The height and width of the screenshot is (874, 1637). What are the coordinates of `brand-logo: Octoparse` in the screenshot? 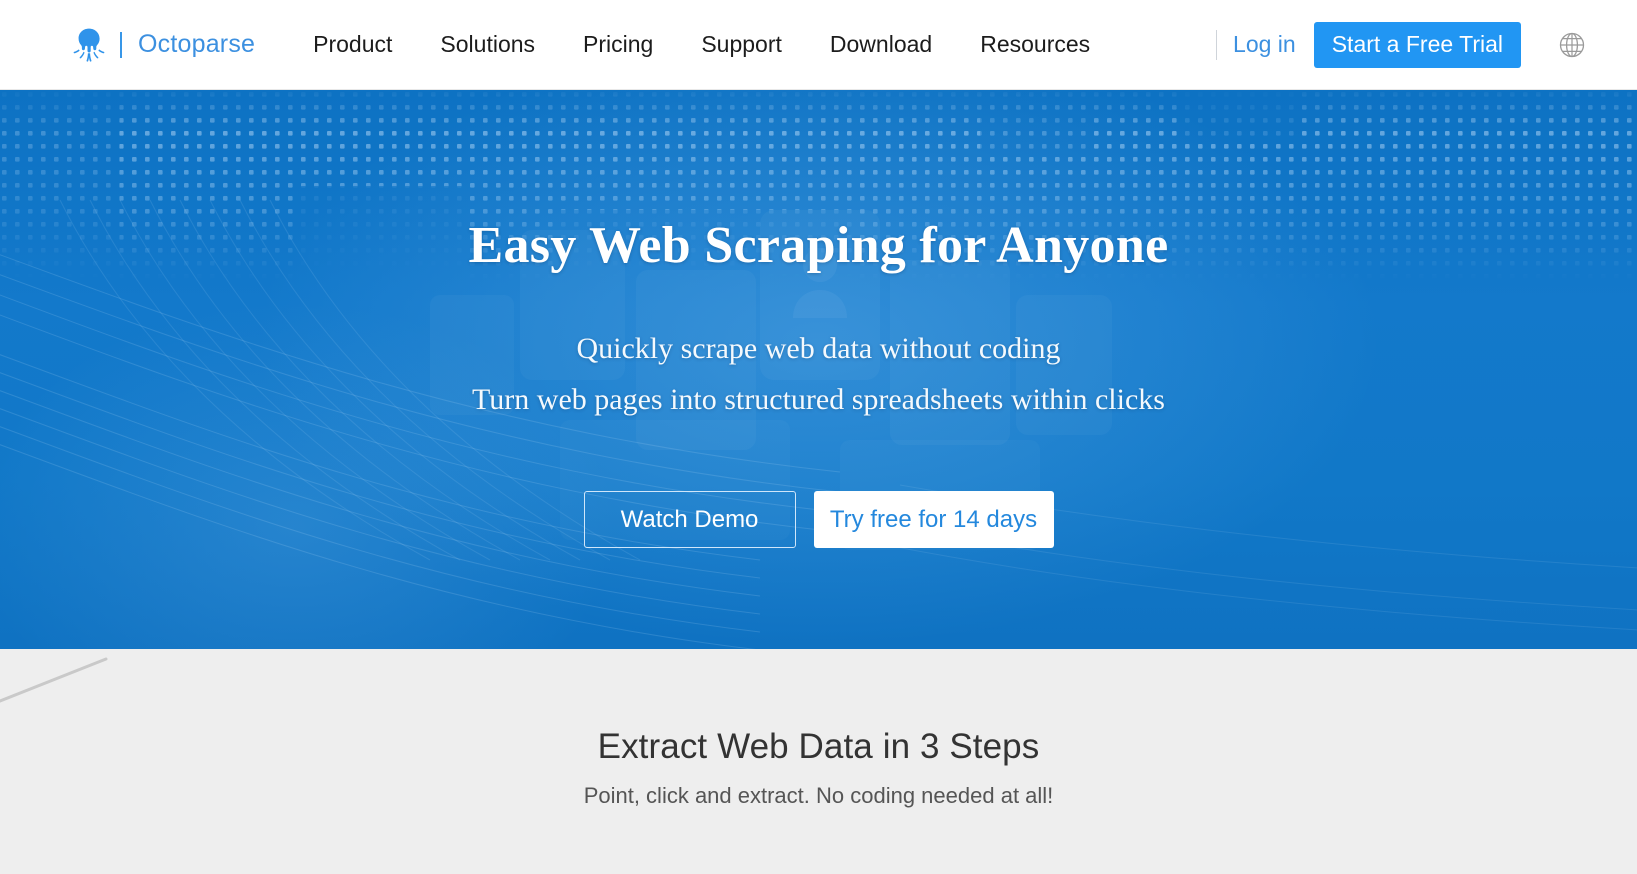 It's located at (163, 45).